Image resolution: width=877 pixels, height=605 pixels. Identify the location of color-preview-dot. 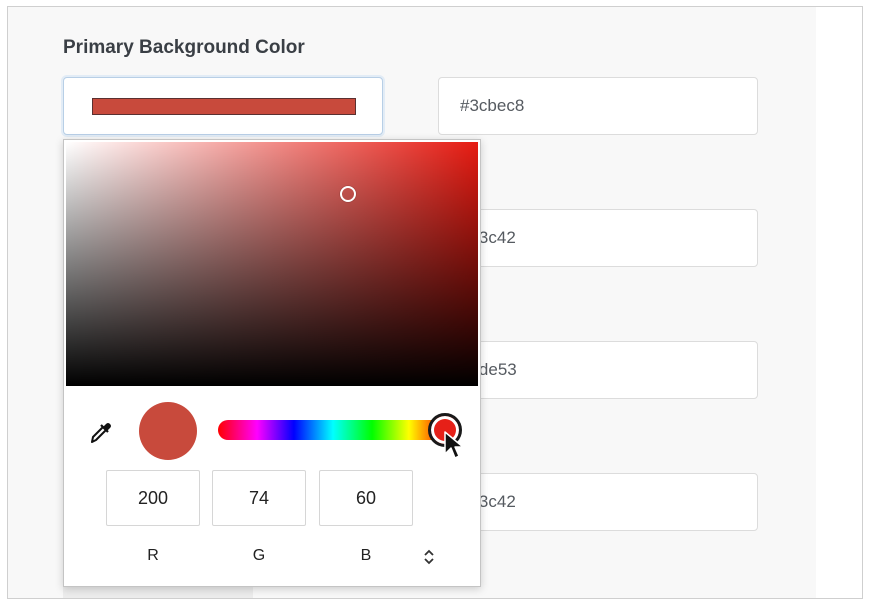
(168, 431).